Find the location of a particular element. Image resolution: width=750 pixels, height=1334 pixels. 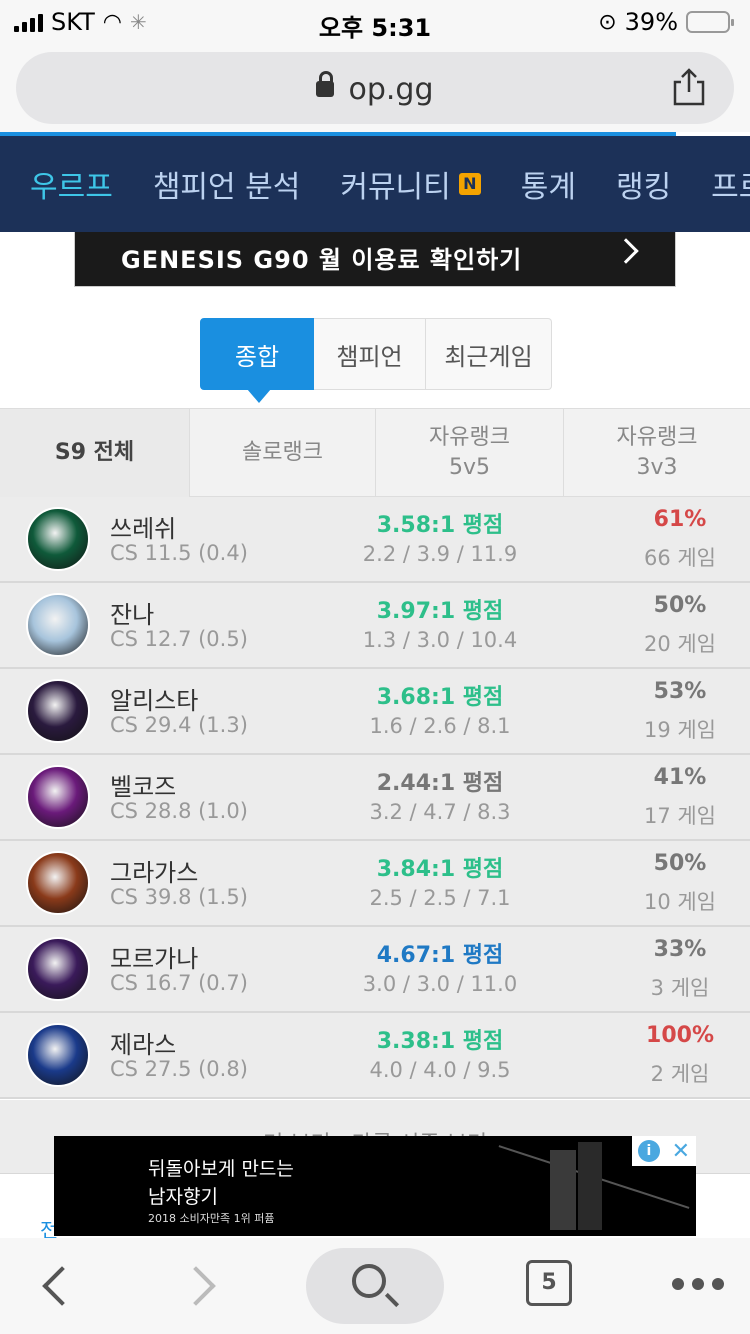

tab-champion: 챔피언 is located at coordinates (370, 354).